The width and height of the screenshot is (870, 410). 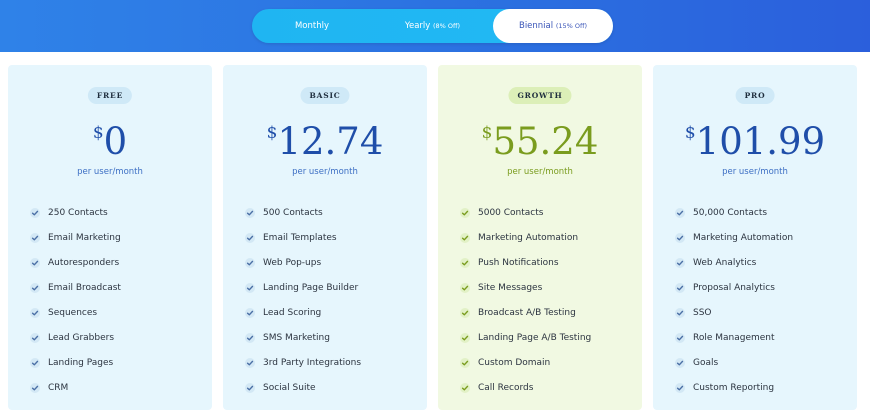 I want to click on feature-label: Lead Grabbers, so click(x=81, y=338).